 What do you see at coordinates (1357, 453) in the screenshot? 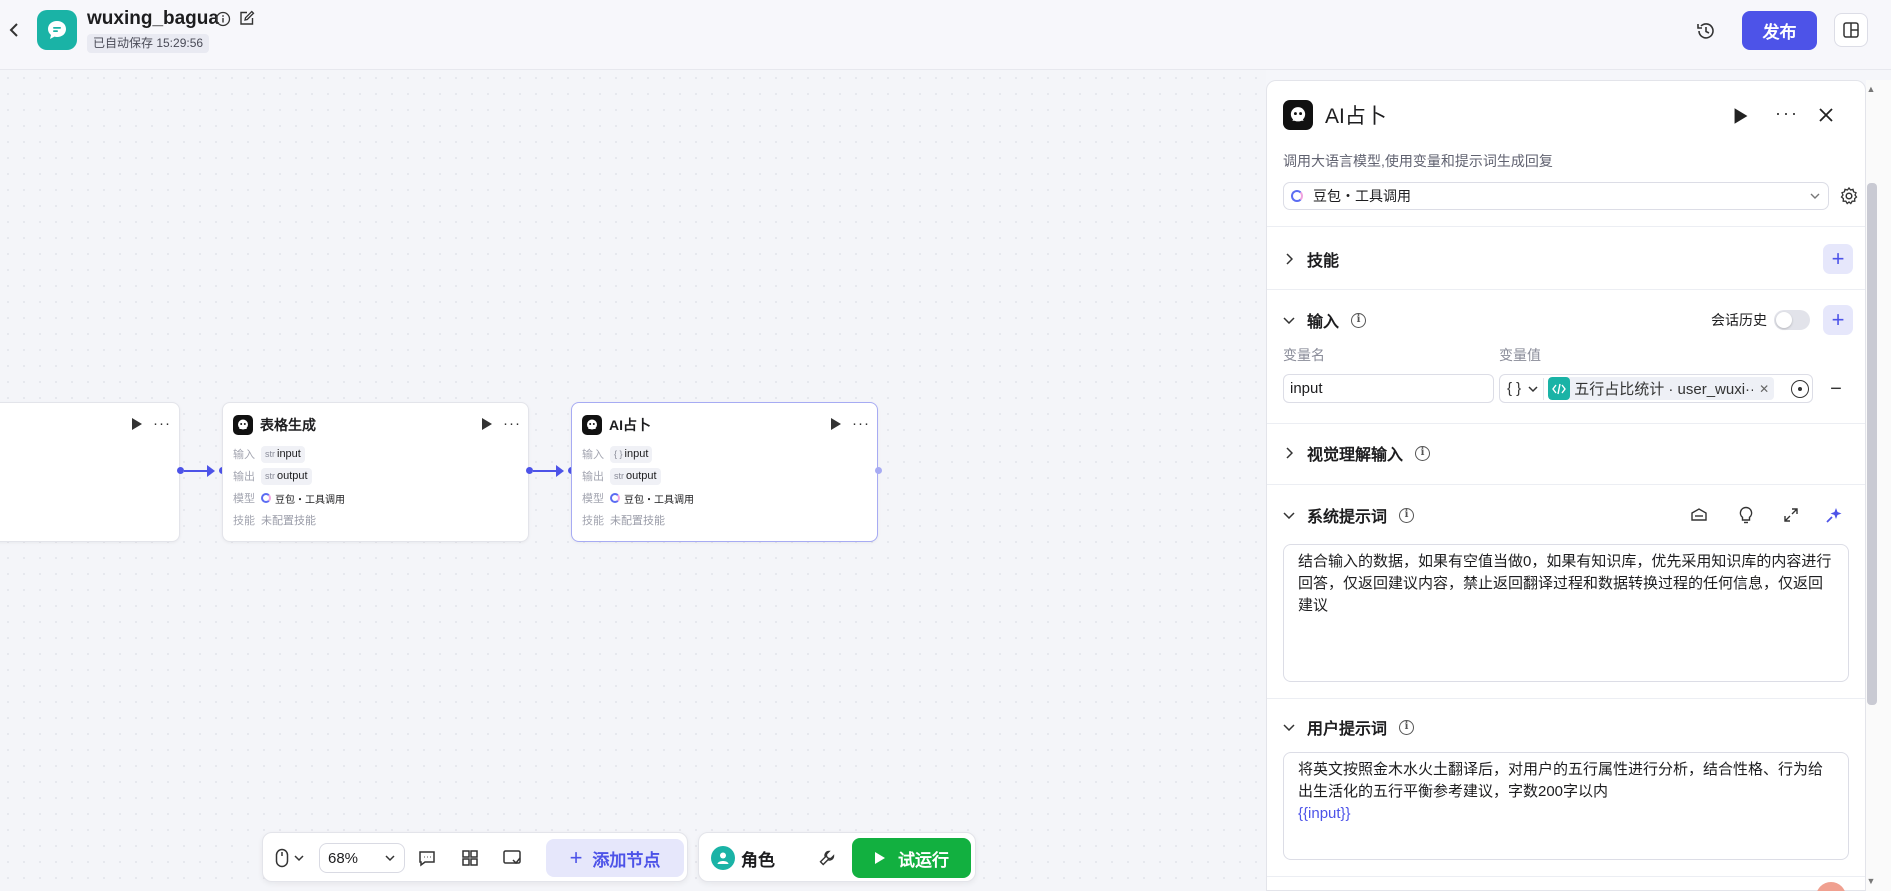
I see `visual-input-section-header: 视觉理解输入 i` at bounding box center [1357, 453].